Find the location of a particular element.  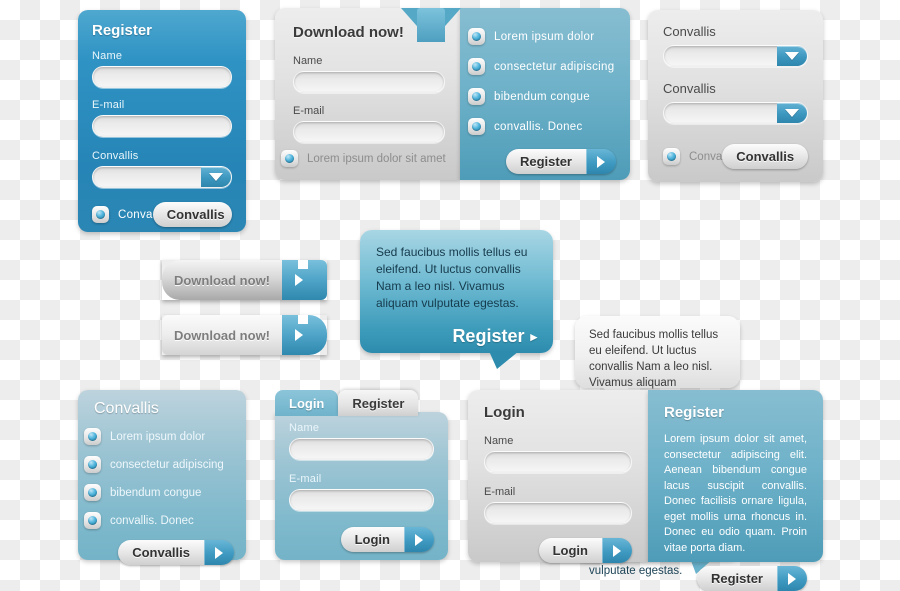

download-now-button-rounded: Download now! is located at coordinates (244, 280).